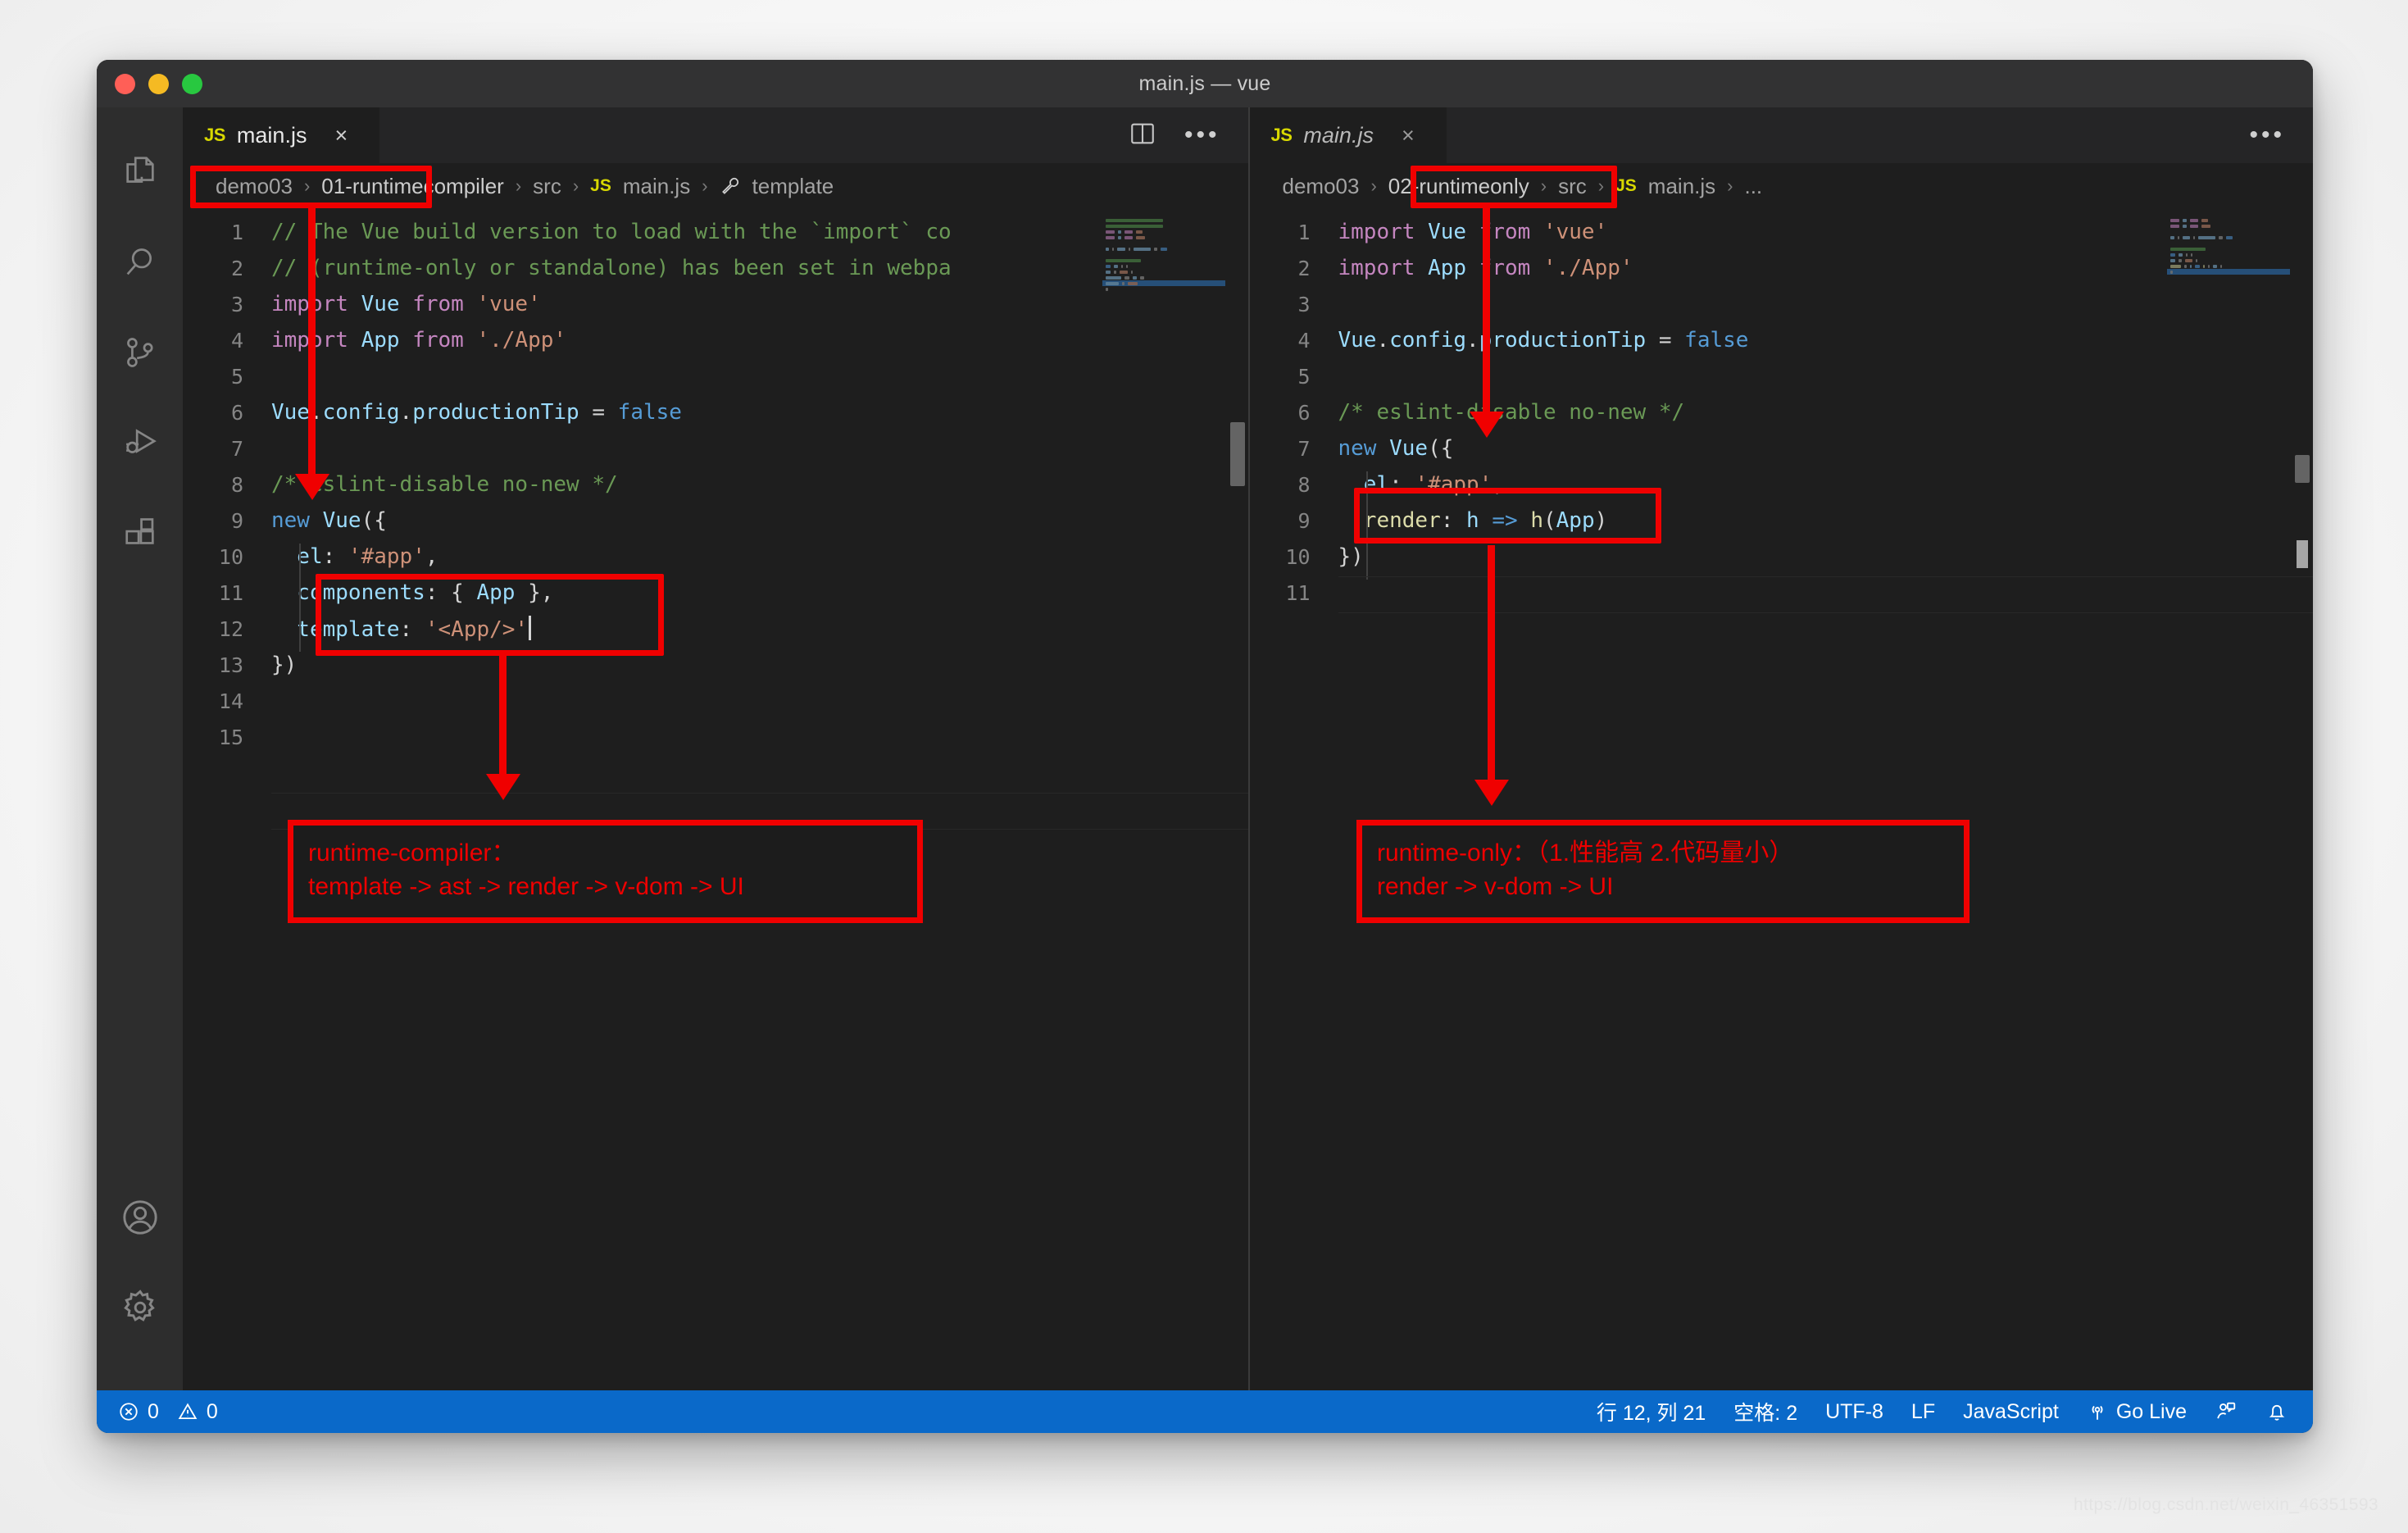 The image size is (2408, 1533). Describe the element at coordinates (2226, 1412) in the screenshot. I see `feedback-icon` at that location.